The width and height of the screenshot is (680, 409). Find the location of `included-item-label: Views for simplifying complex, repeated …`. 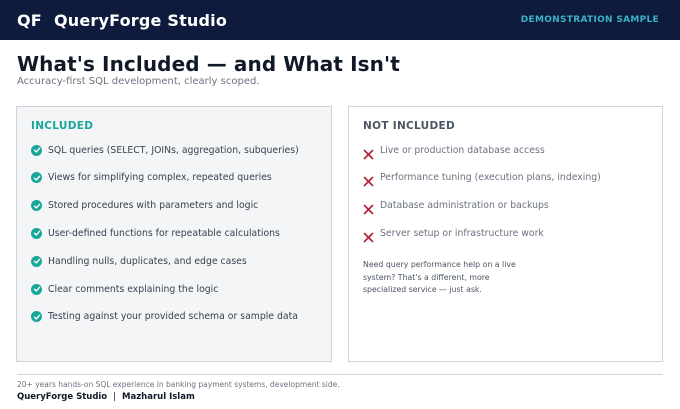

included-item-label: Views for simplifying complex, repeated … is located at coordinates (160, 178).